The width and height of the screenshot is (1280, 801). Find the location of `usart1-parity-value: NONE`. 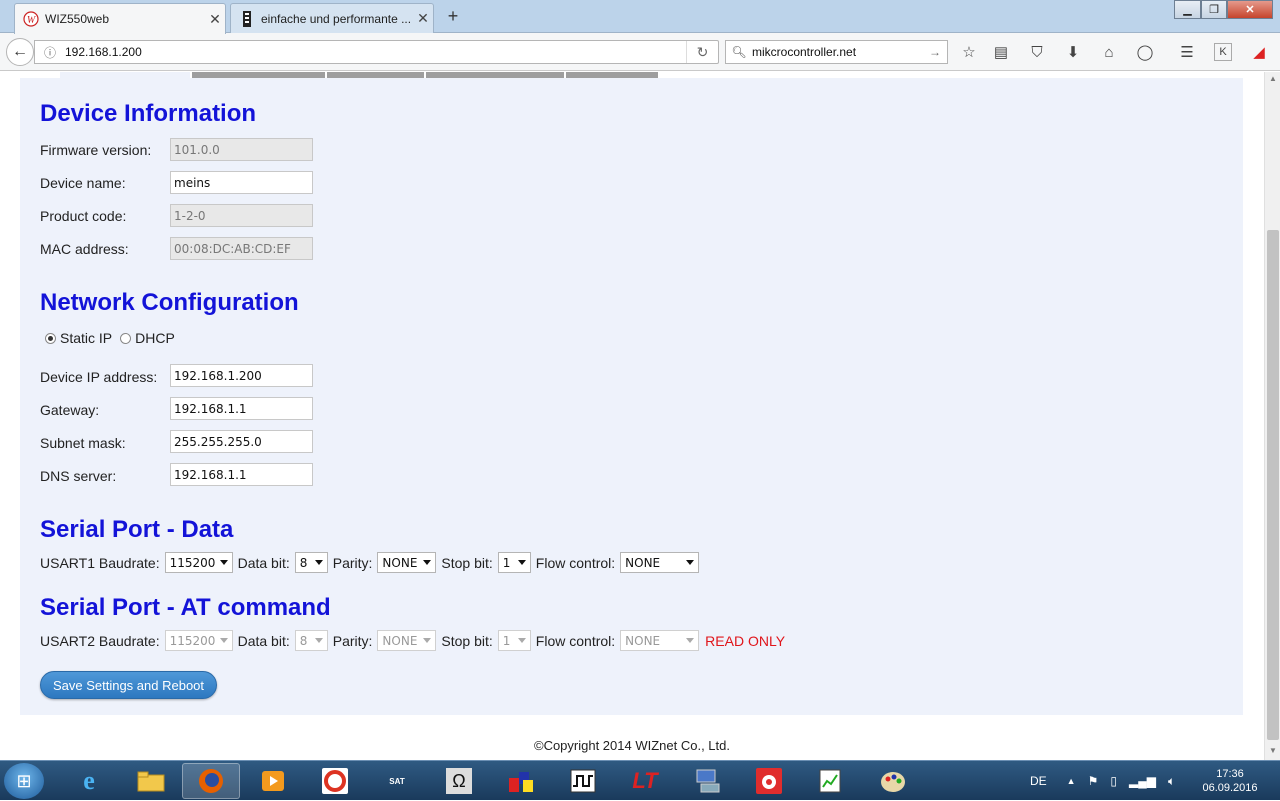

usart1-parity-value: NONE is located at coordinates (400, 562).